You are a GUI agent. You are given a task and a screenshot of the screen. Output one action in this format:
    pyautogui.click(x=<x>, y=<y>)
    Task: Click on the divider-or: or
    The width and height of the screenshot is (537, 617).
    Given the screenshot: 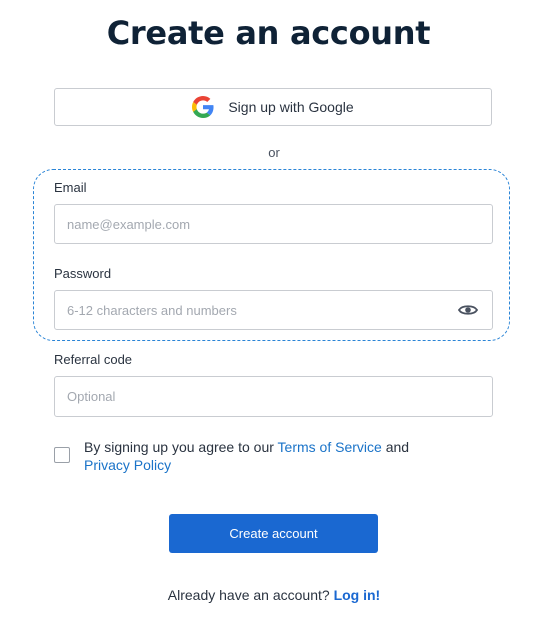 What is the action you would take?
    pyautogui.click(x=274, y=152)
    